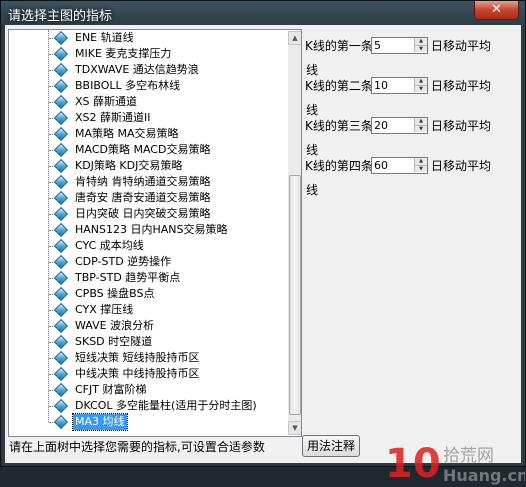 The height and width of the screenshot is (487, 526). Describe the element at coordinates (263, 13) in the screenshot. I see `title-bar: 请选择主图的指标 ✕` at that location.